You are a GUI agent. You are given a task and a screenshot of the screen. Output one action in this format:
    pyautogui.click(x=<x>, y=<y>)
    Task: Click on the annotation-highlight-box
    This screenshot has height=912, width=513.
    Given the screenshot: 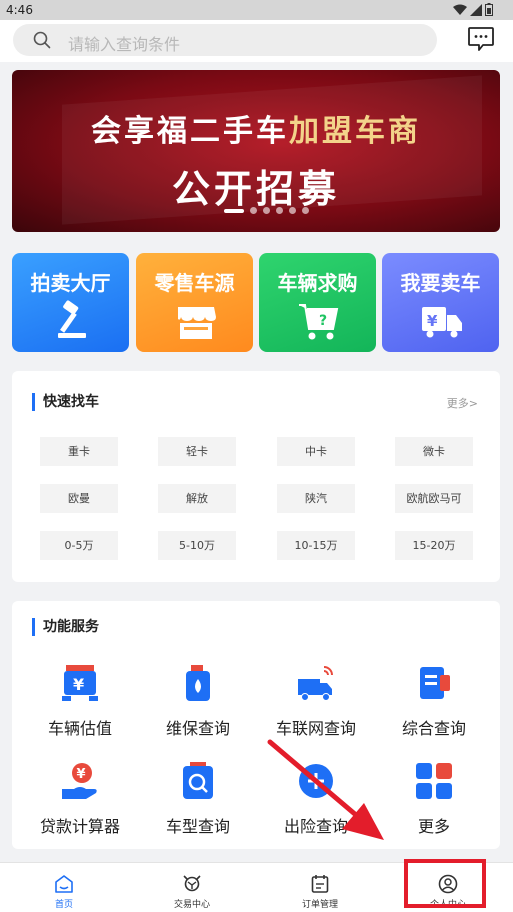 What is the action you would take?
    pyautogui.click(x=445, y=883)
    